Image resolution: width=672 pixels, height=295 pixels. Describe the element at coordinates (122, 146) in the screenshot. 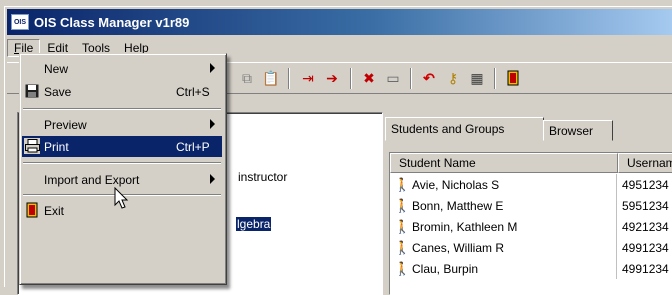

I see `menu-item-print: Print Ctrl+P` at that location.